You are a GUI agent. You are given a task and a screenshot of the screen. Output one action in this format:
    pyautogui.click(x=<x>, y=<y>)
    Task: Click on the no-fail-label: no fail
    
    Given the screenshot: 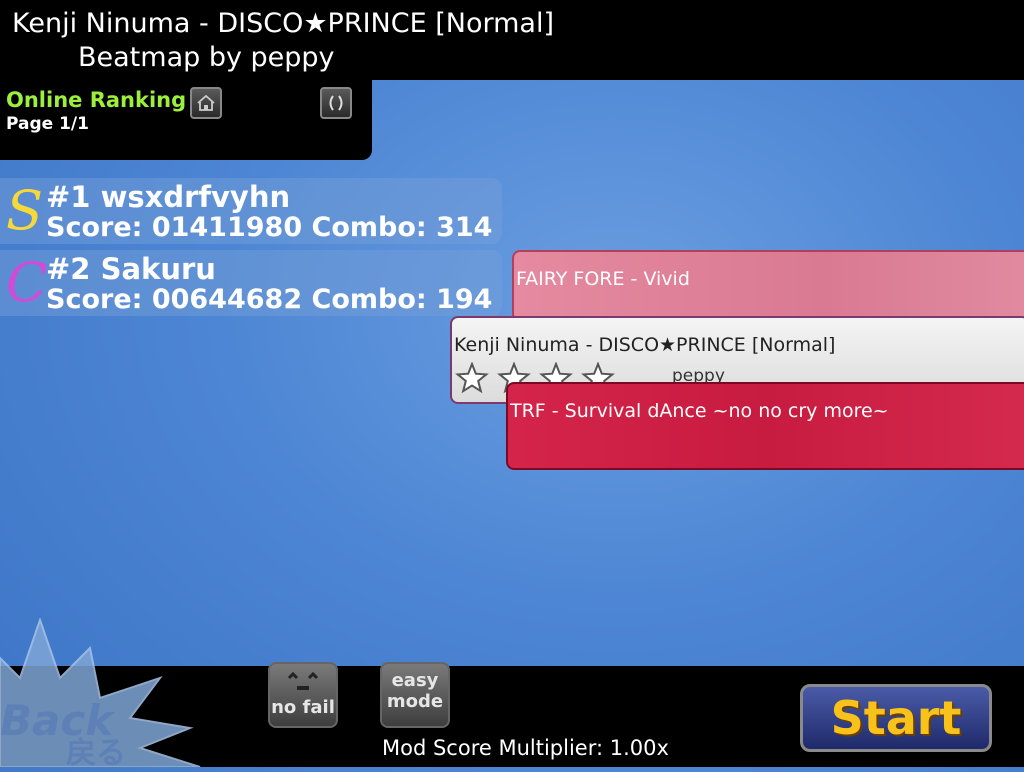 What is the action you would take?
    pyautogui.click(x=303, y=707)
    